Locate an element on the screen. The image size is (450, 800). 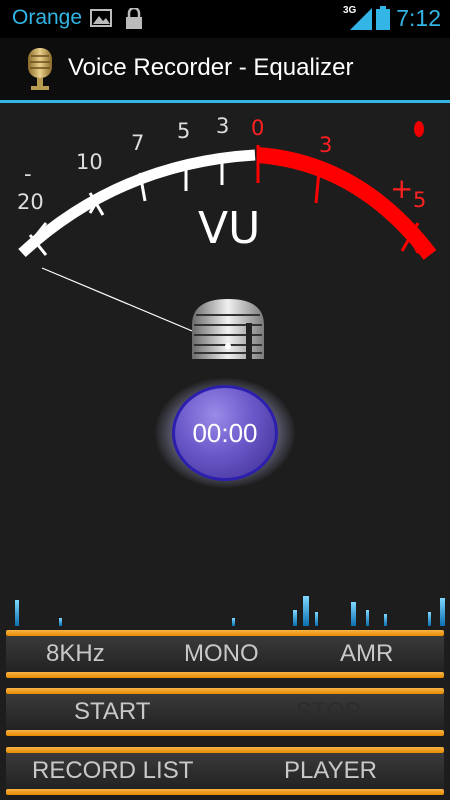
action-bar: Voice Recorder - Equalizer is located at coordinates (225, 69).